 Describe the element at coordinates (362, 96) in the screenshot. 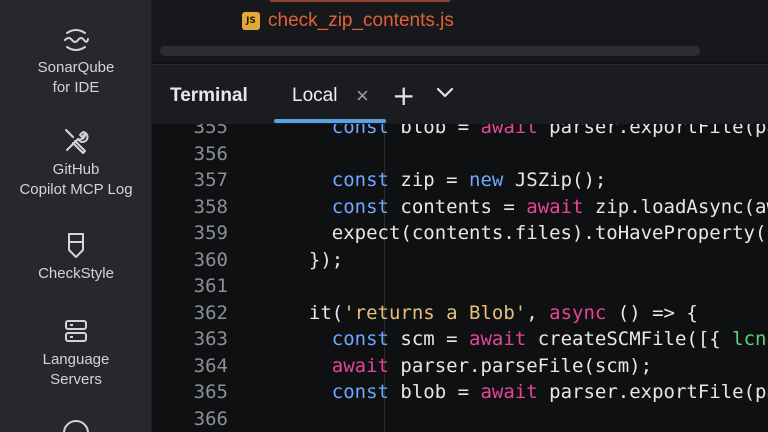

I see `close-icon: ×` at that location.